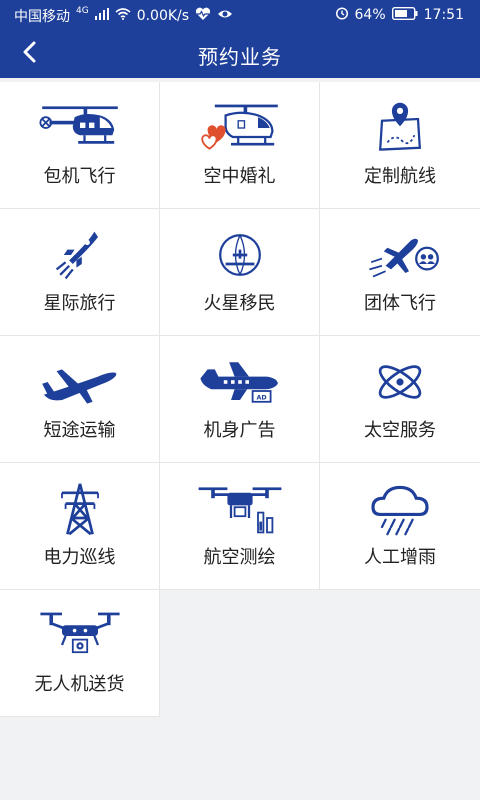 The image size is (480, 800). I want to click on service-power-line-patrol: 电力巡线, so click(80, 526).